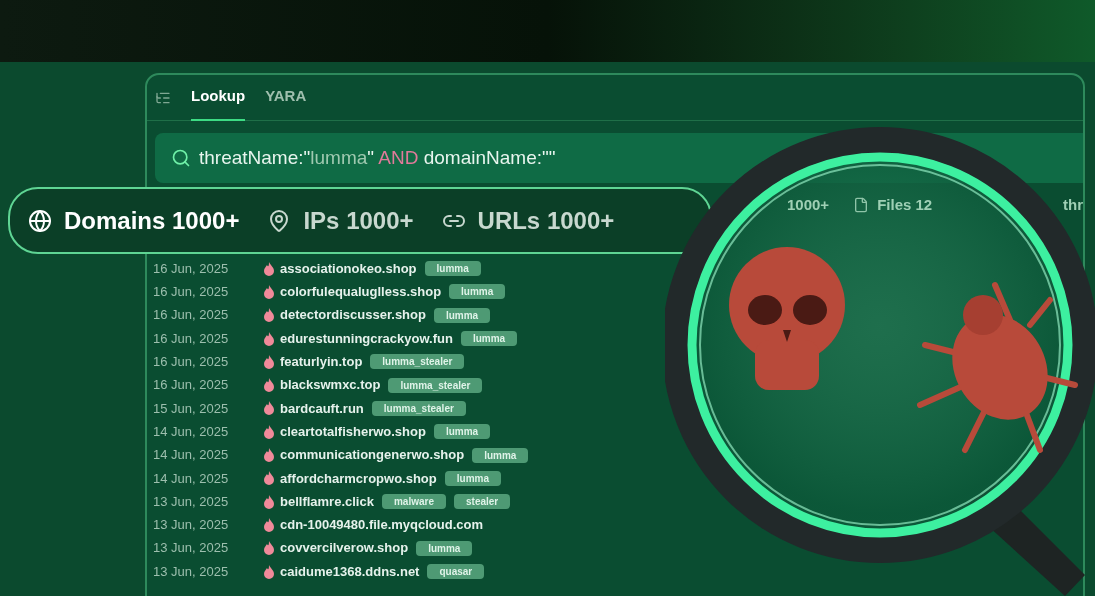 The image size is (1095, 596). I want to click on domain-link: affordcharmcropwo.shop, so click(358, 478).